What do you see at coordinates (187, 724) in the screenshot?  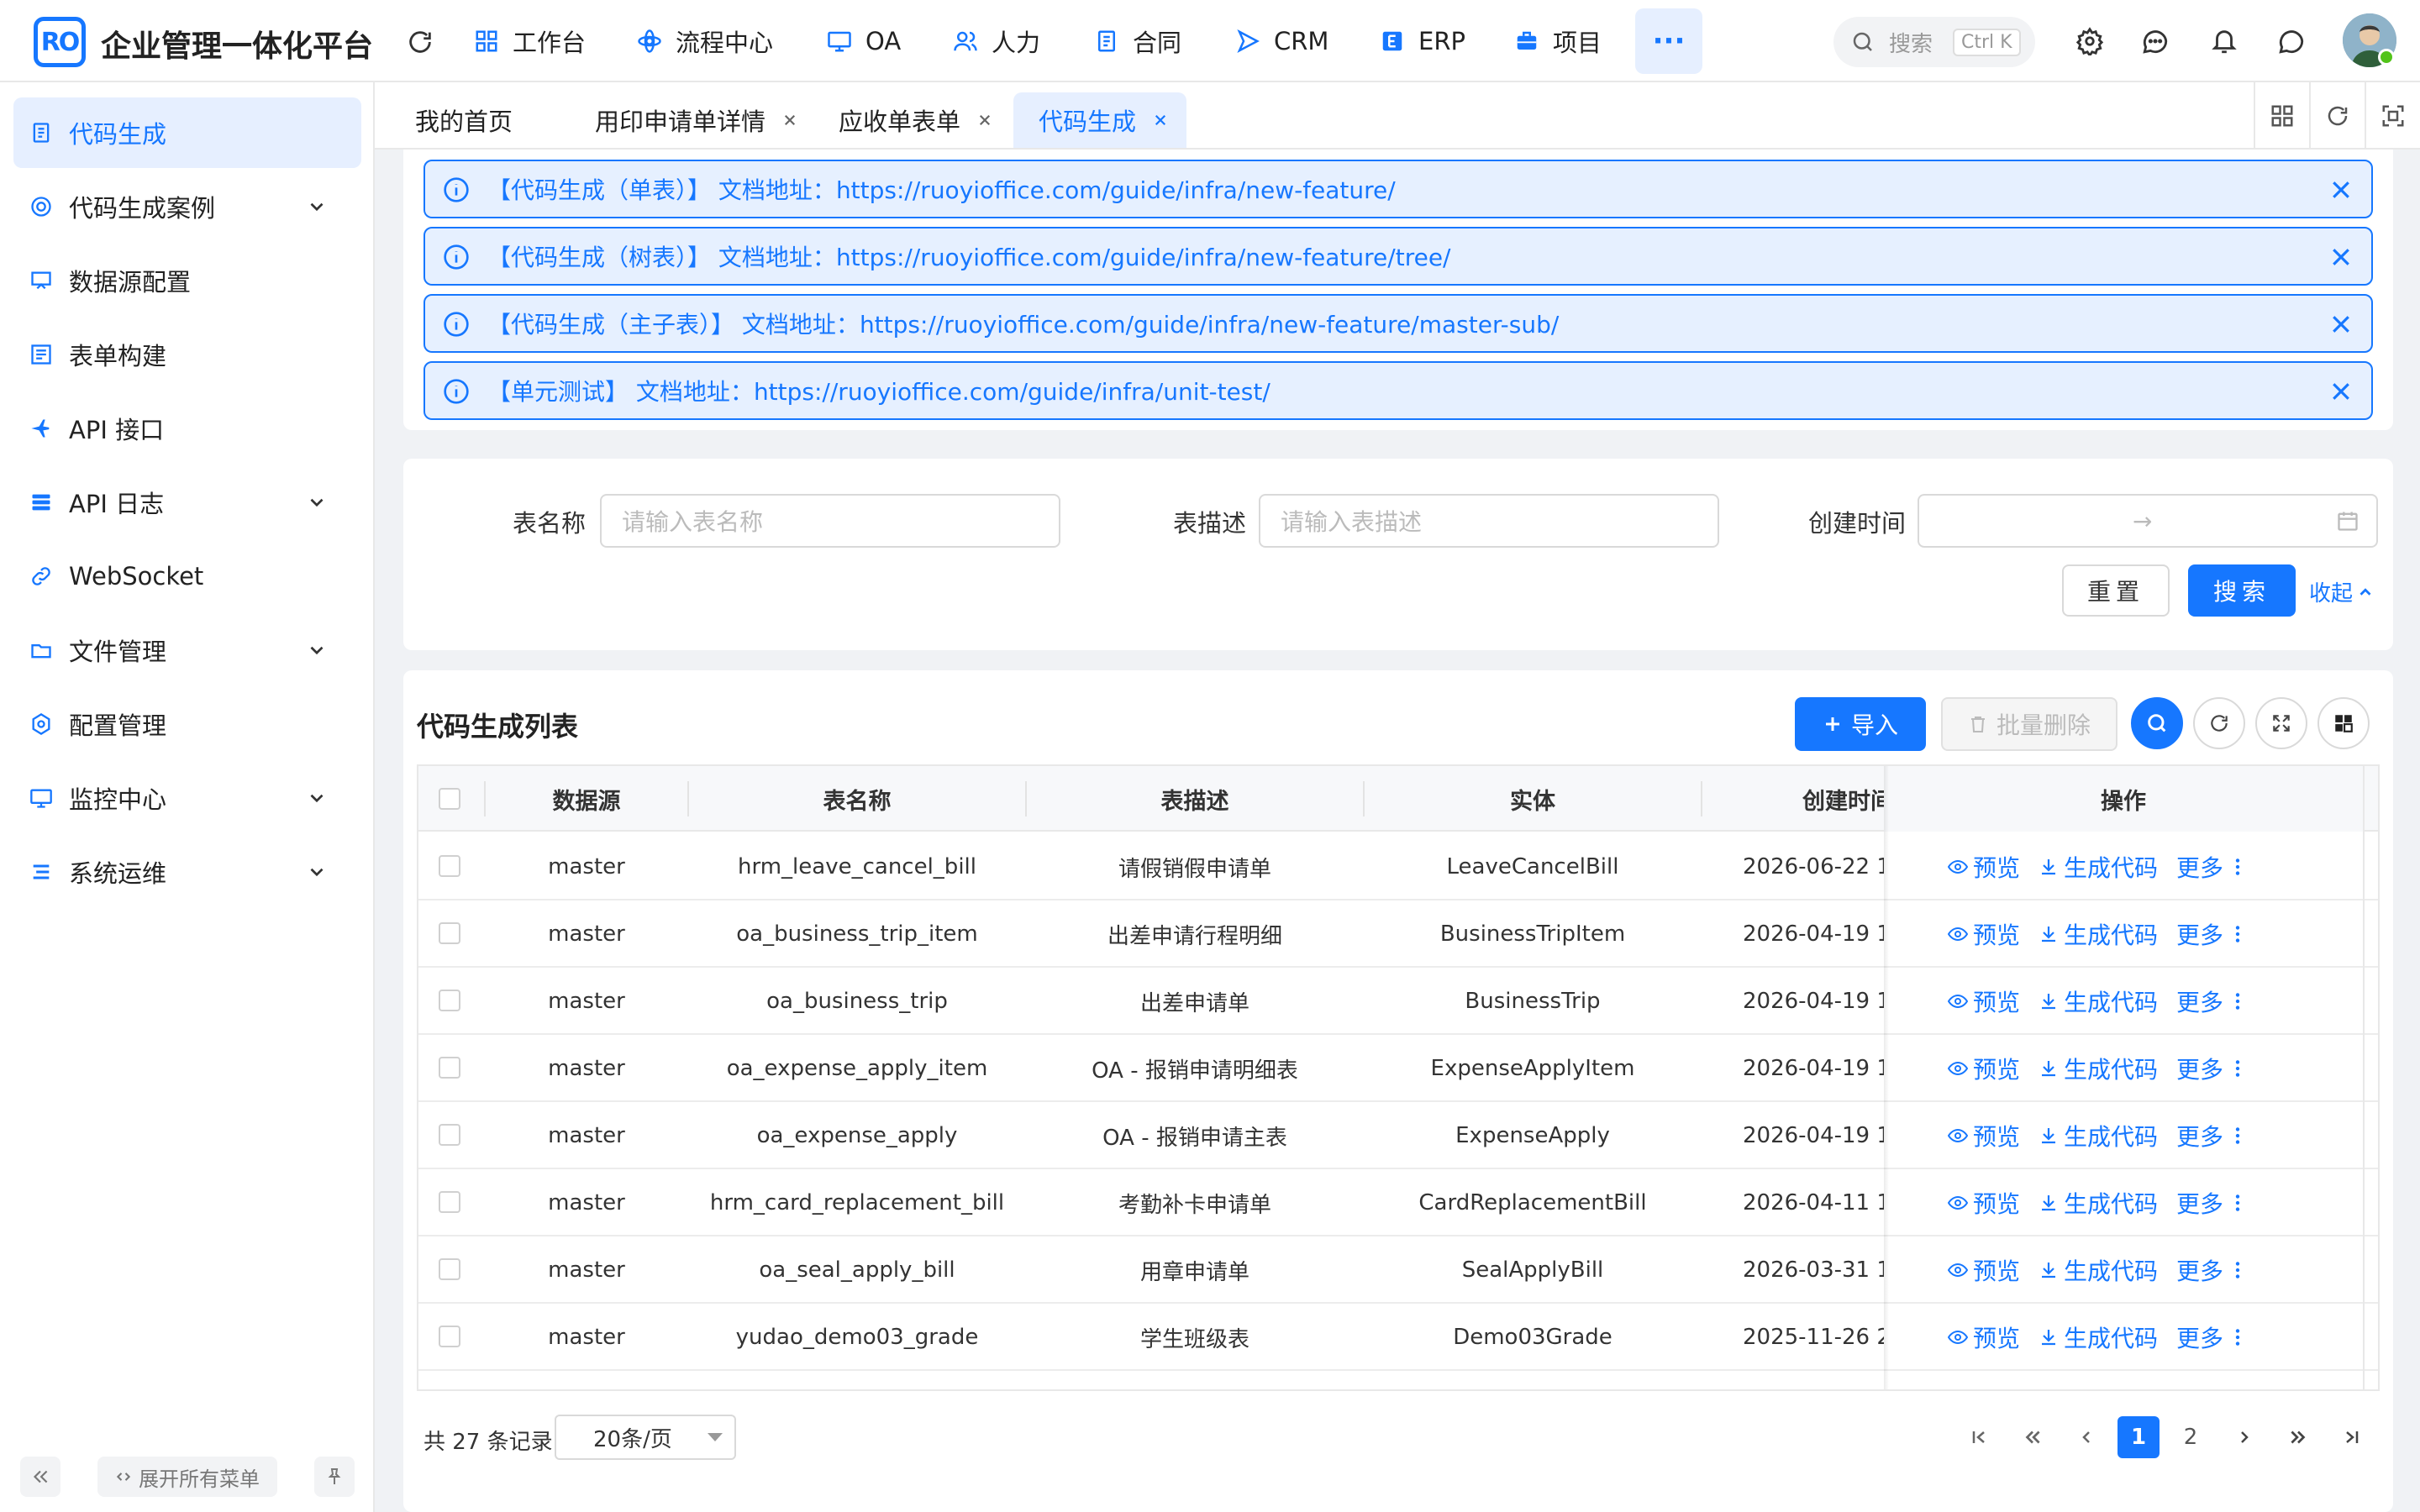 I see `sidebar-item-config: 配置管理` at bounding box center [187, 724].